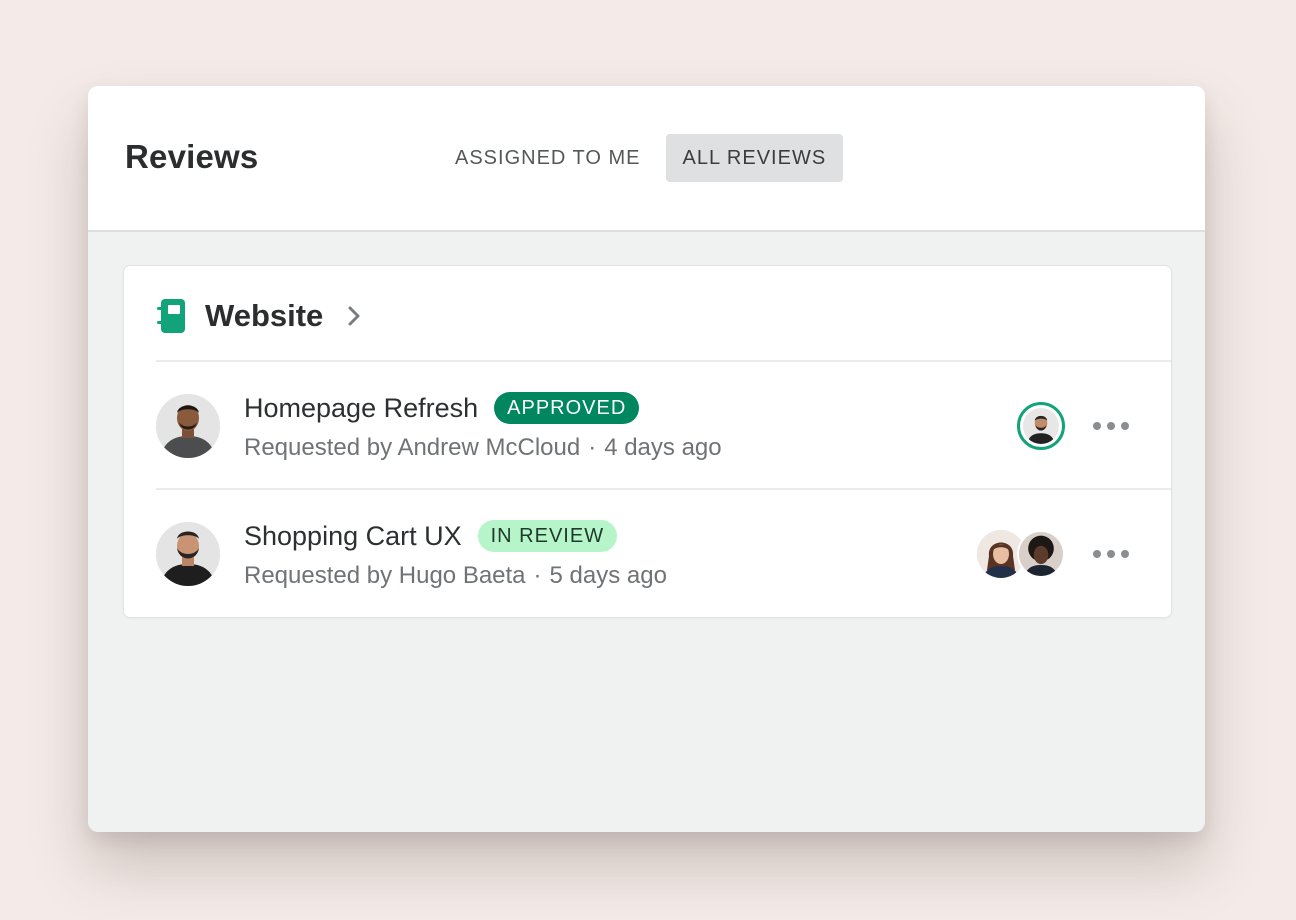  I want to click on review-meta: Requested by Hugo Baeta · 5 days ago, so click(455, 576).